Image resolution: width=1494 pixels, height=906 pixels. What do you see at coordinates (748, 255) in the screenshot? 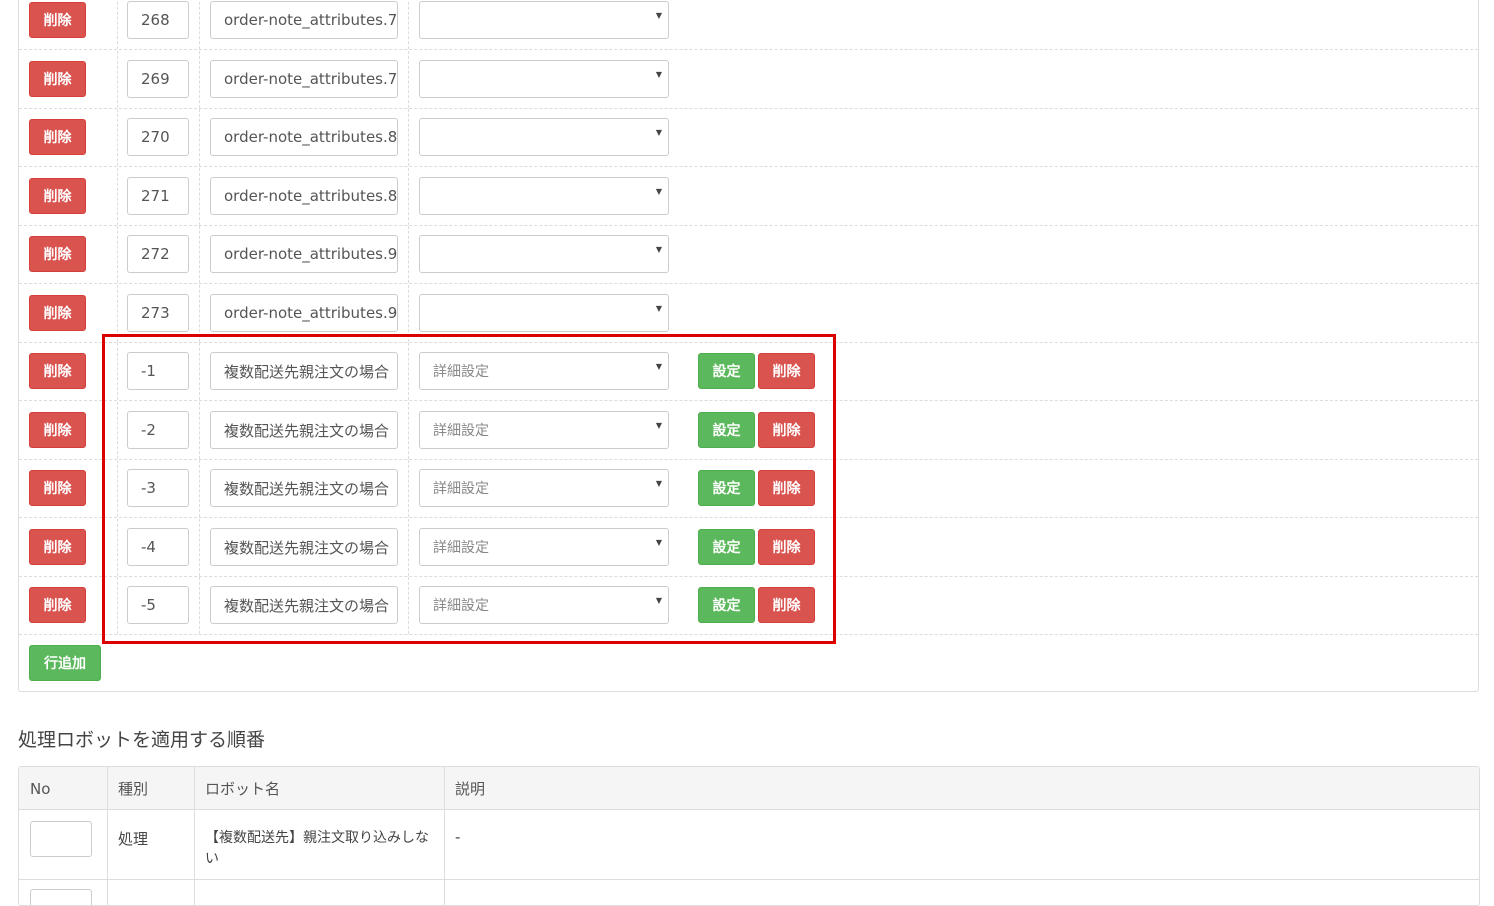
I see `mapping-row: 削除 272 order-note_attributes.9 ▼` at bounding box center [748, 255].